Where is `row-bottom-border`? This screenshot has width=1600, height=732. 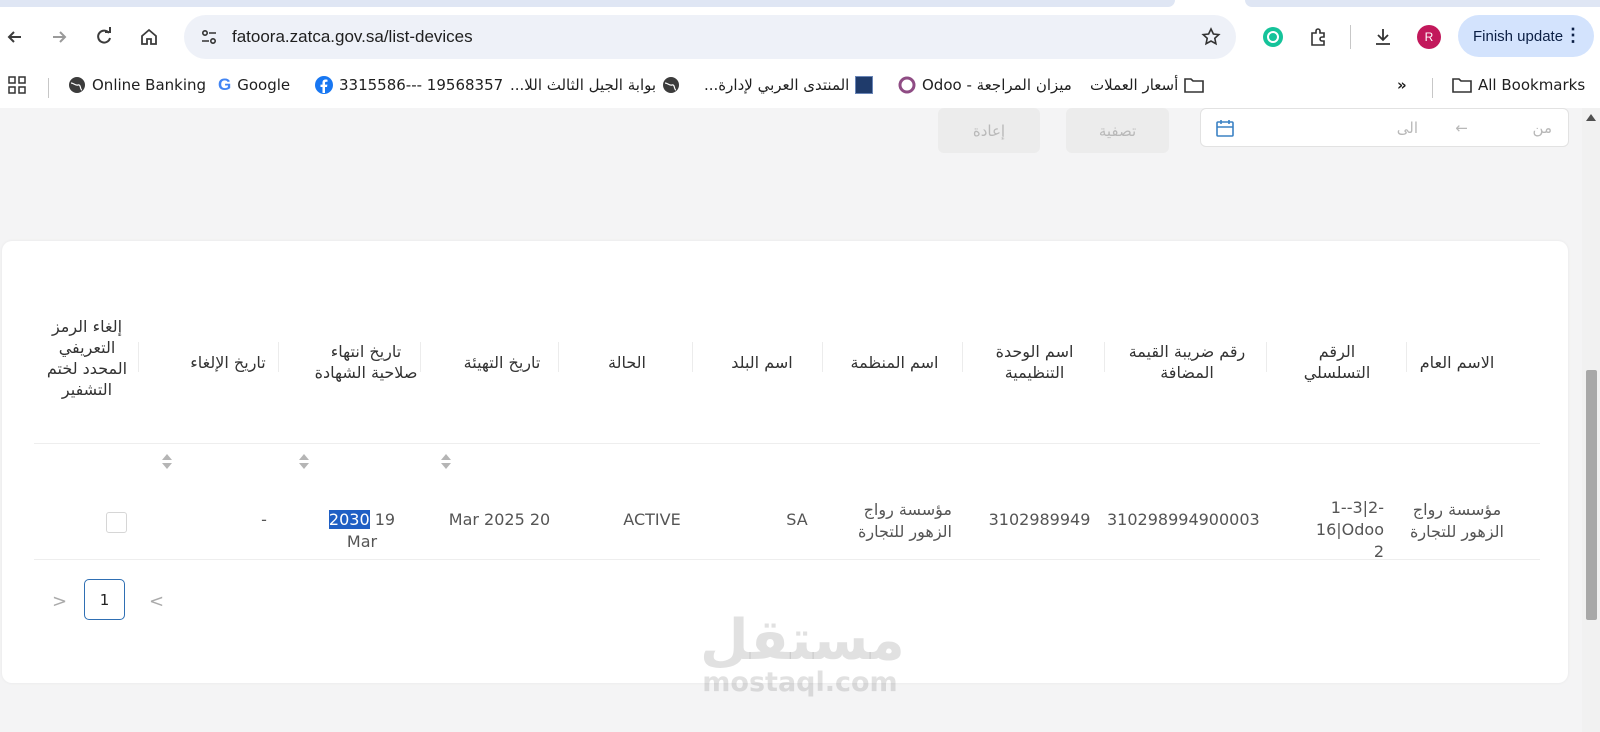
row-bottom-border is located at coordinates (787, 559).